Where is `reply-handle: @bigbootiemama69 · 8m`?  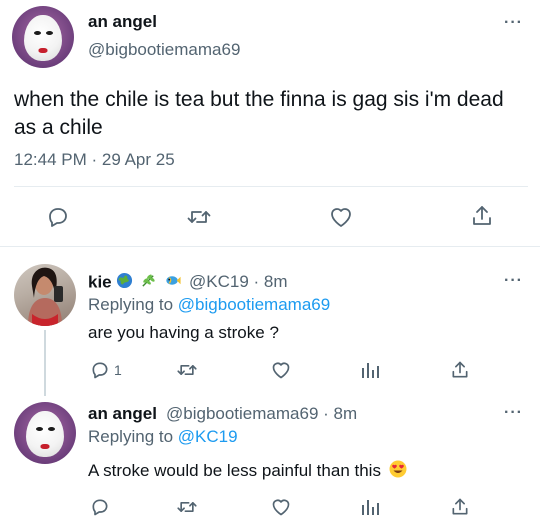
reply-handle: @bigbootiemama69 · 8m is located at coordinates (261, 414).